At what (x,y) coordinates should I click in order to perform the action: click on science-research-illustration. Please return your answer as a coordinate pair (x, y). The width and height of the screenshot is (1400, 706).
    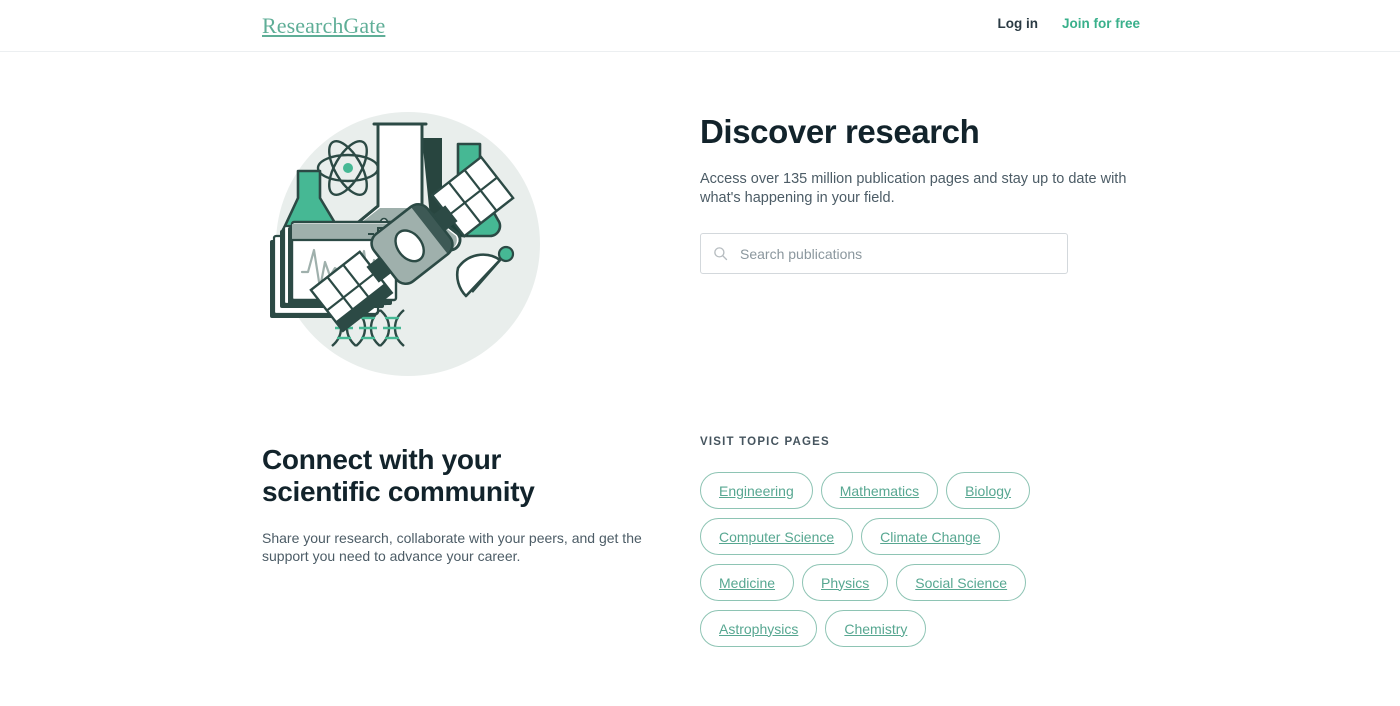
    Looking at the image, I should click on (408, 246).